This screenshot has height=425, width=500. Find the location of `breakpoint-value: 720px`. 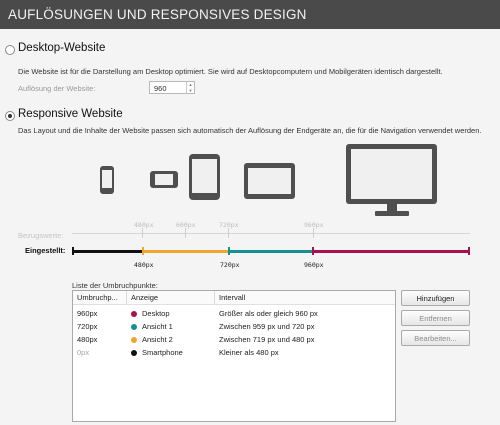

breakpoint-value: 720px is located at coordinates (87, 326).